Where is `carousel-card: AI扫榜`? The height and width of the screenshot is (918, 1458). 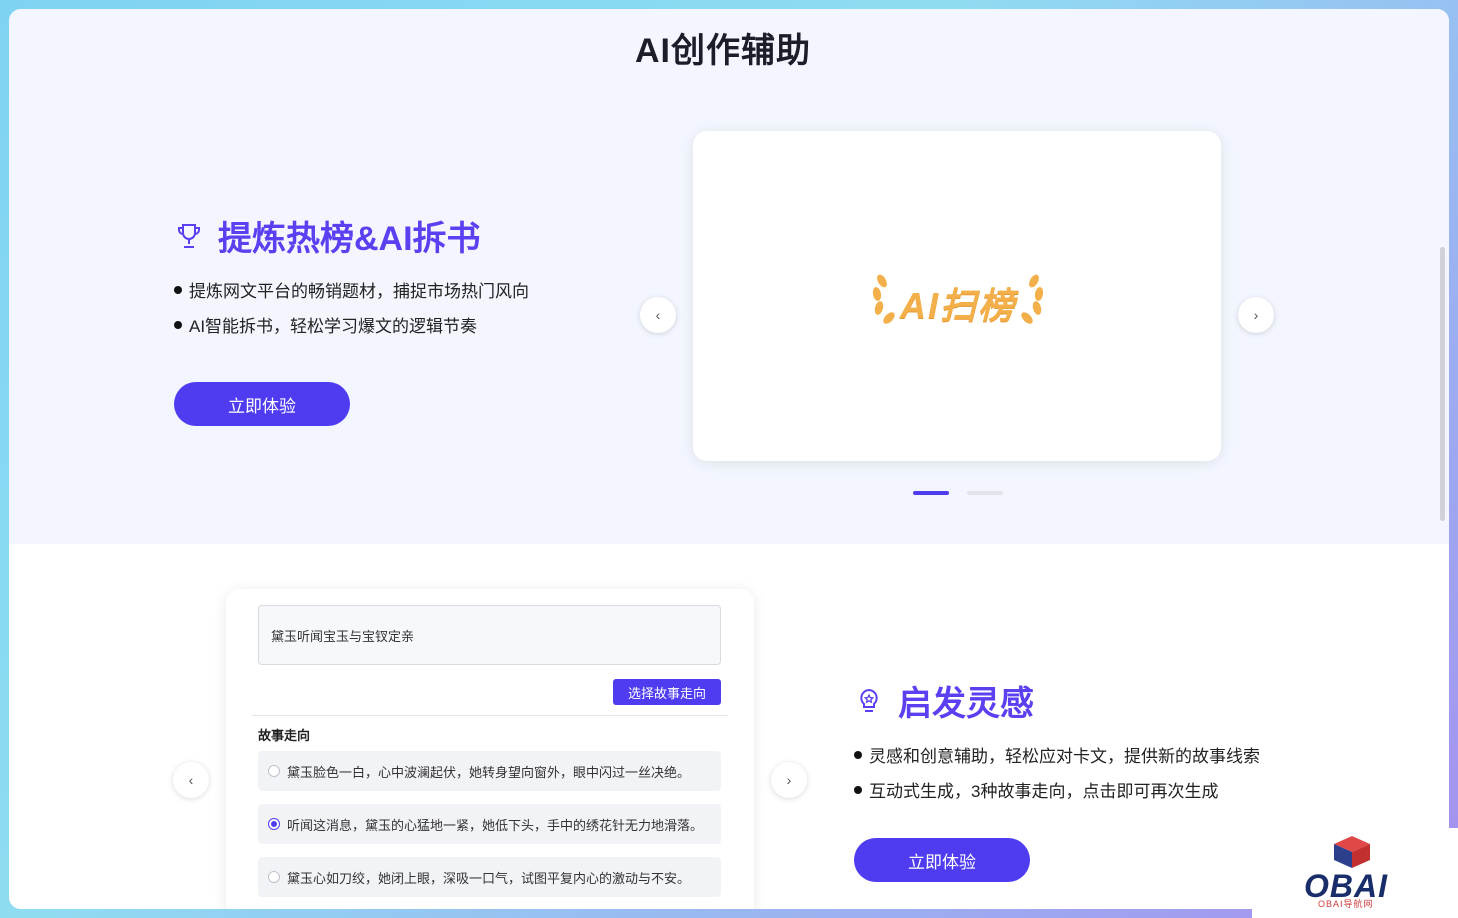 carousel-card: AI扫榜 is located at coordinates (957, 296).